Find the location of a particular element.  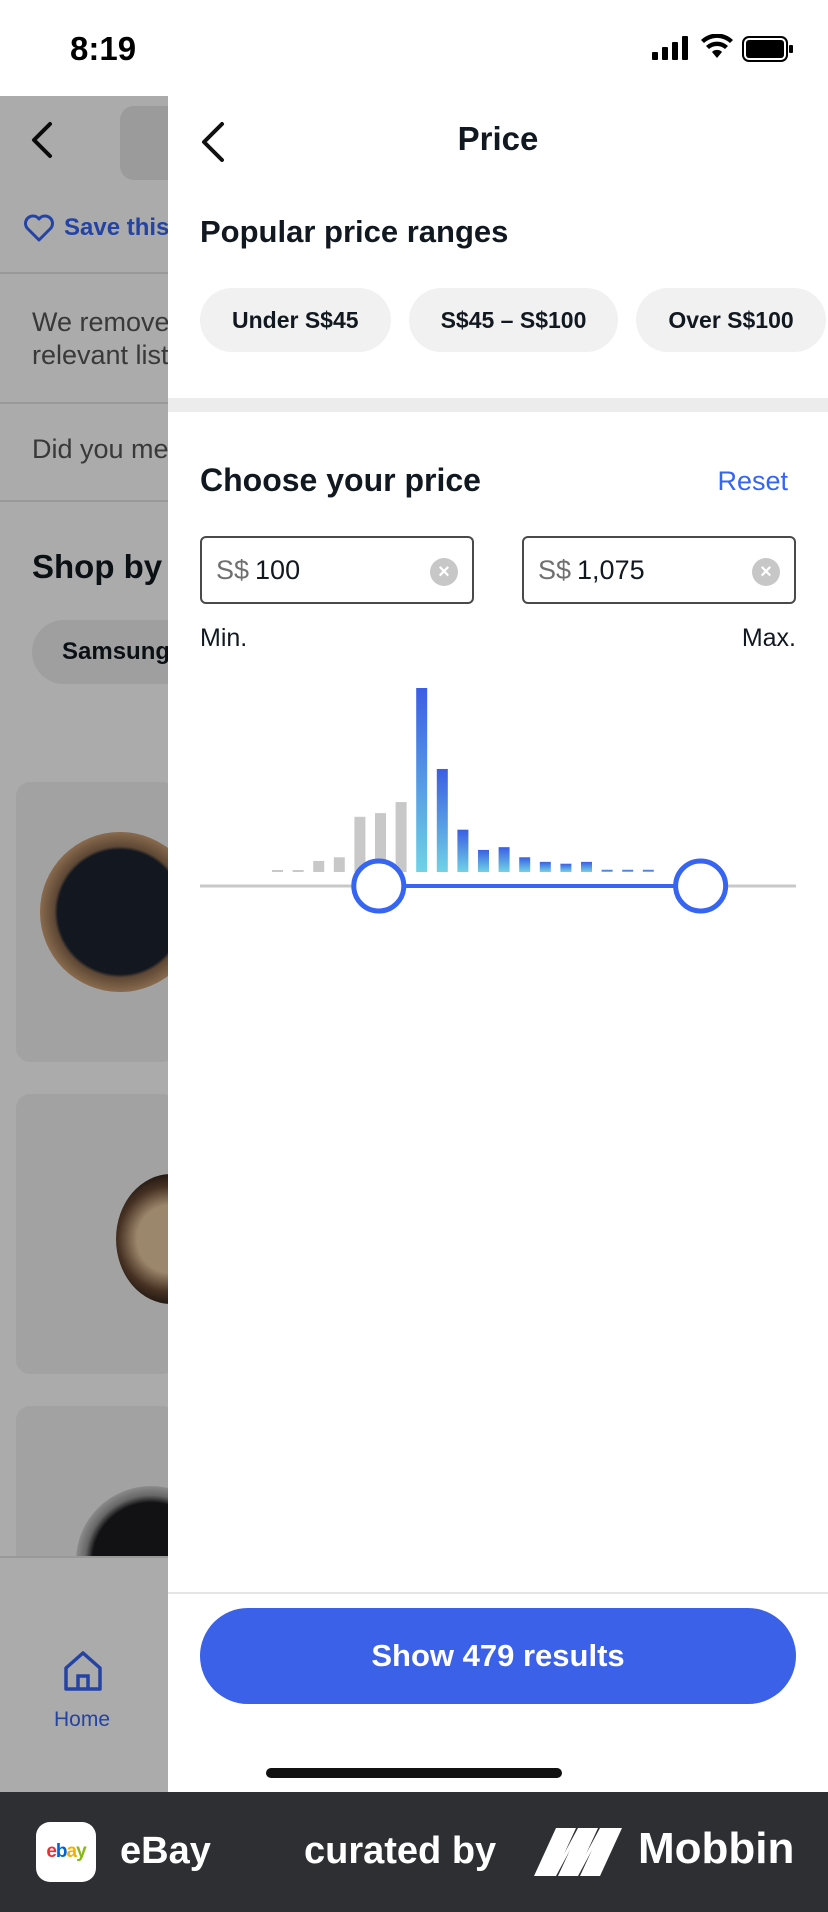

status-bar: 8:19 is located at coordinates (414, 48).